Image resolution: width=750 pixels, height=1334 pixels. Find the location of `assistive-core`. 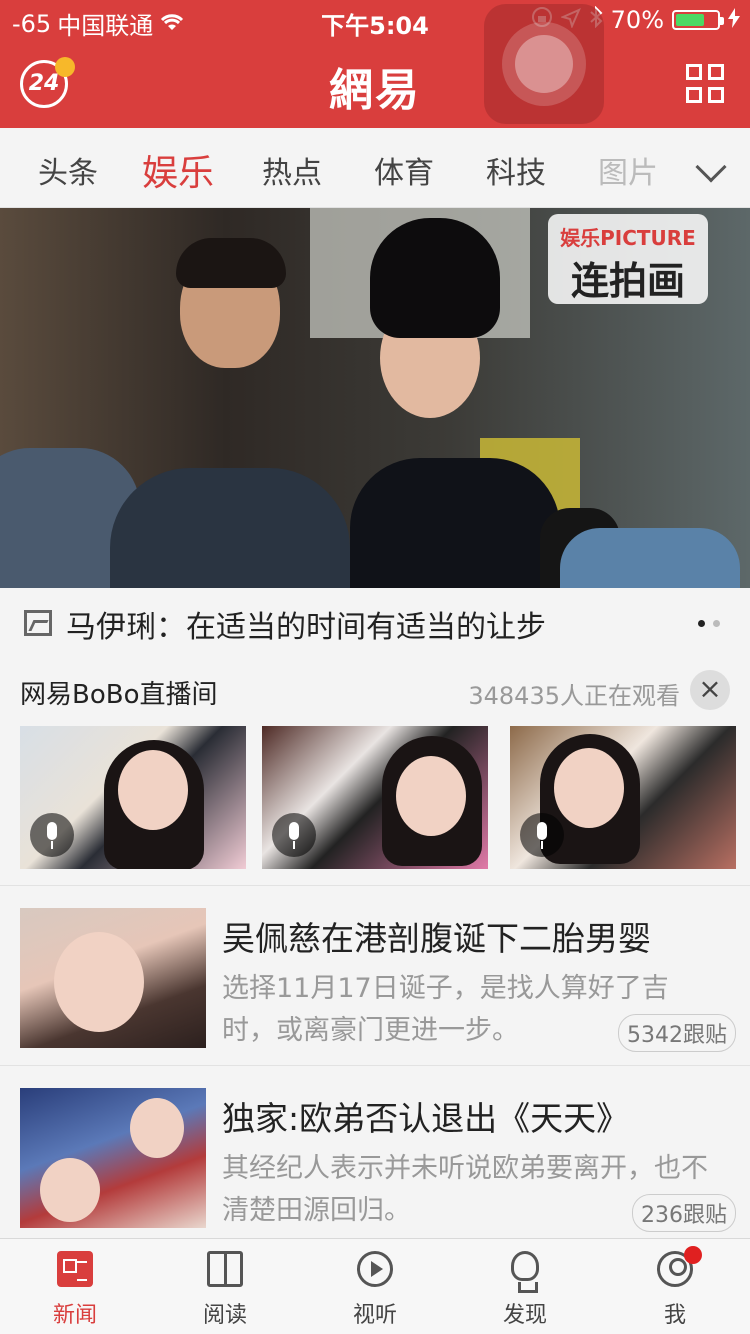

assistive-core is located at coordinates (544, 64).